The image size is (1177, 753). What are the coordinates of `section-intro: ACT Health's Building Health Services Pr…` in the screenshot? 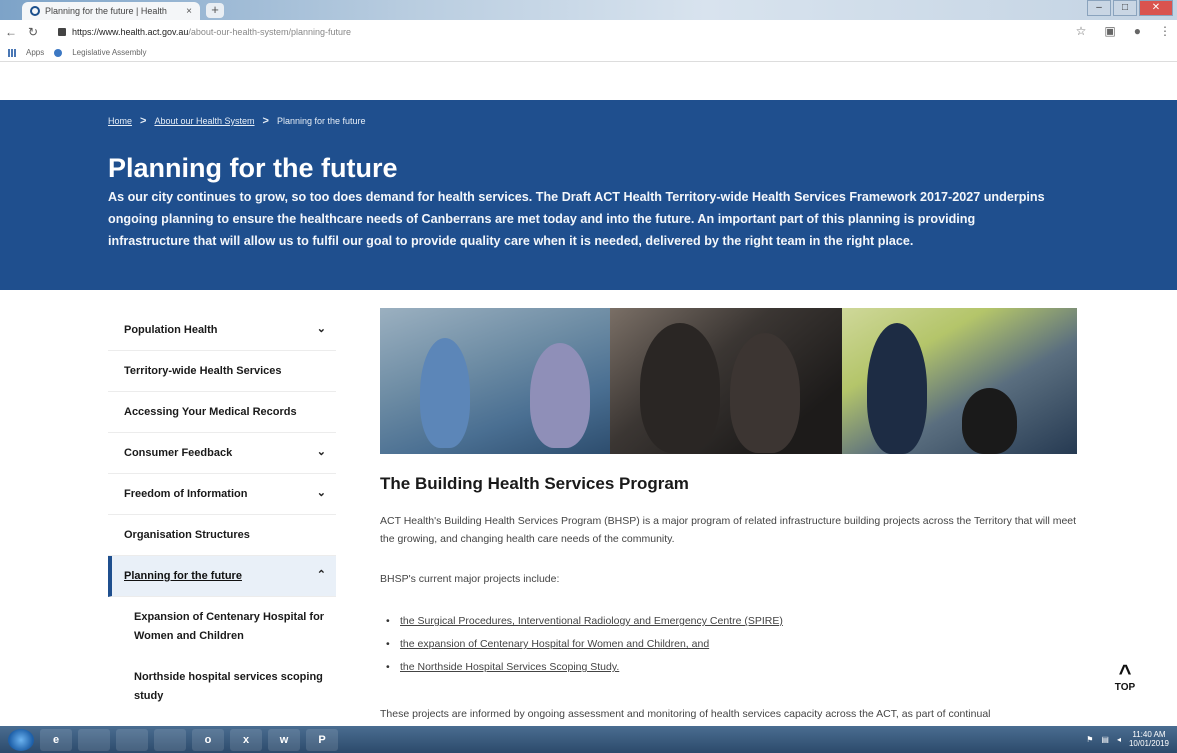 It's located at (728, 530).